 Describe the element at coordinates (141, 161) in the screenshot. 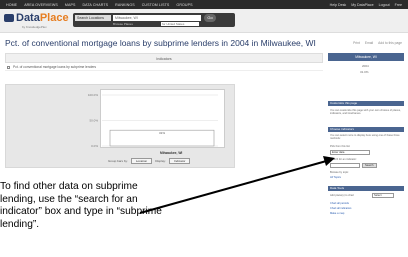

I see `group-by-select: Location` at that location.